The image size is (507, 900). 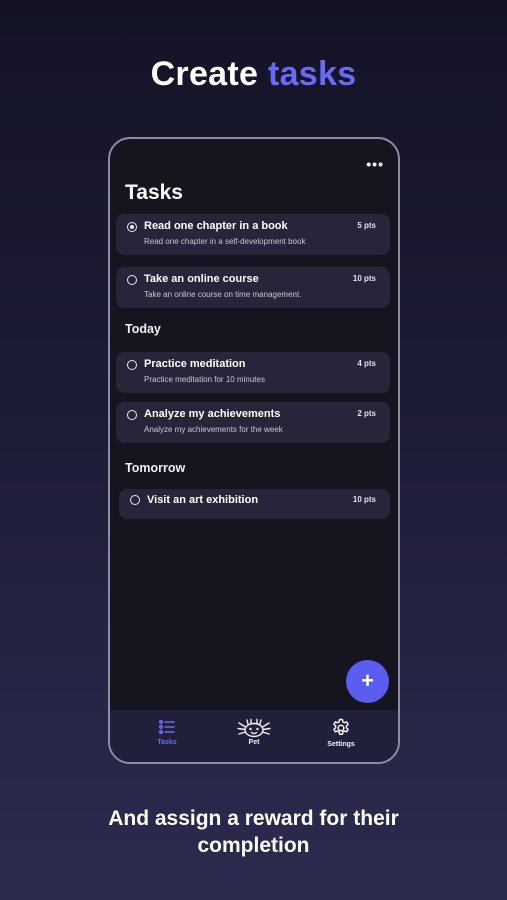 What do you see at coordinates (143, 329) in the screenshot?
I see `section-today: Today` at bounding box center [143, 329].